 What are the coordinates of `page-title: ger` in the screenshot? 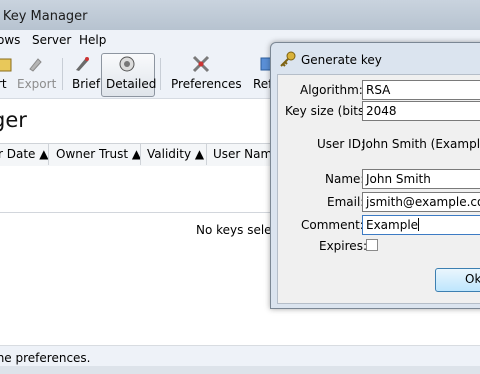 It's located at (13, 120).